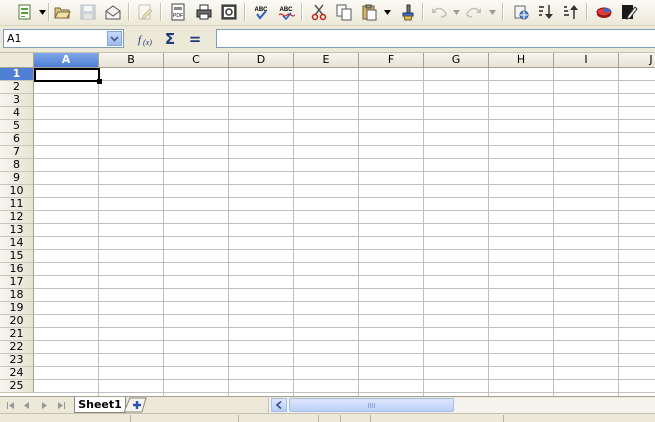  I want to click on undo-dropdown, so click(456, 12).